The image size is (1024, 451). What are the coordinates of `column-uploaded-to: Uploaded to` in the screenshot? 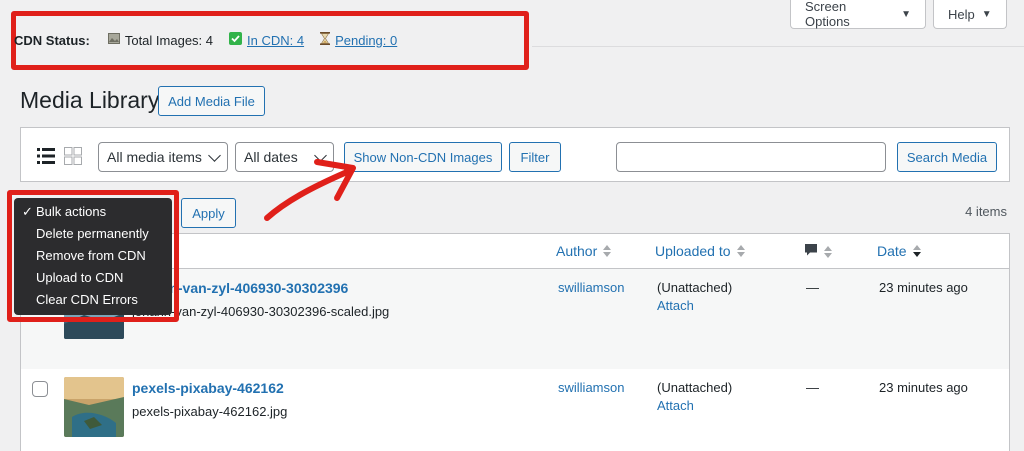 It's located at (700, 251).